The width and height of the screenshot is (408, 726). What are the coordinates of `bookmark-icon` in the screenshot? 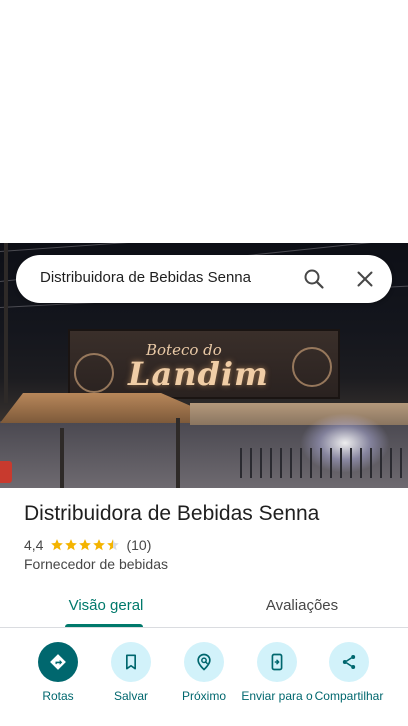 It's located at (131, 662).